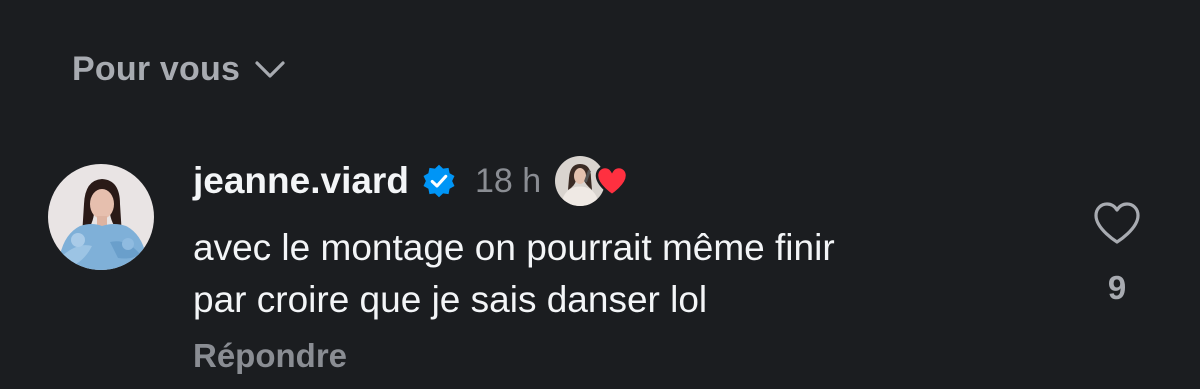 The width and height of the screenshot is (1200, 389). Describe the element at coordinates (612, 183) in the screenshot. I see `red-heart-icon` at that location.